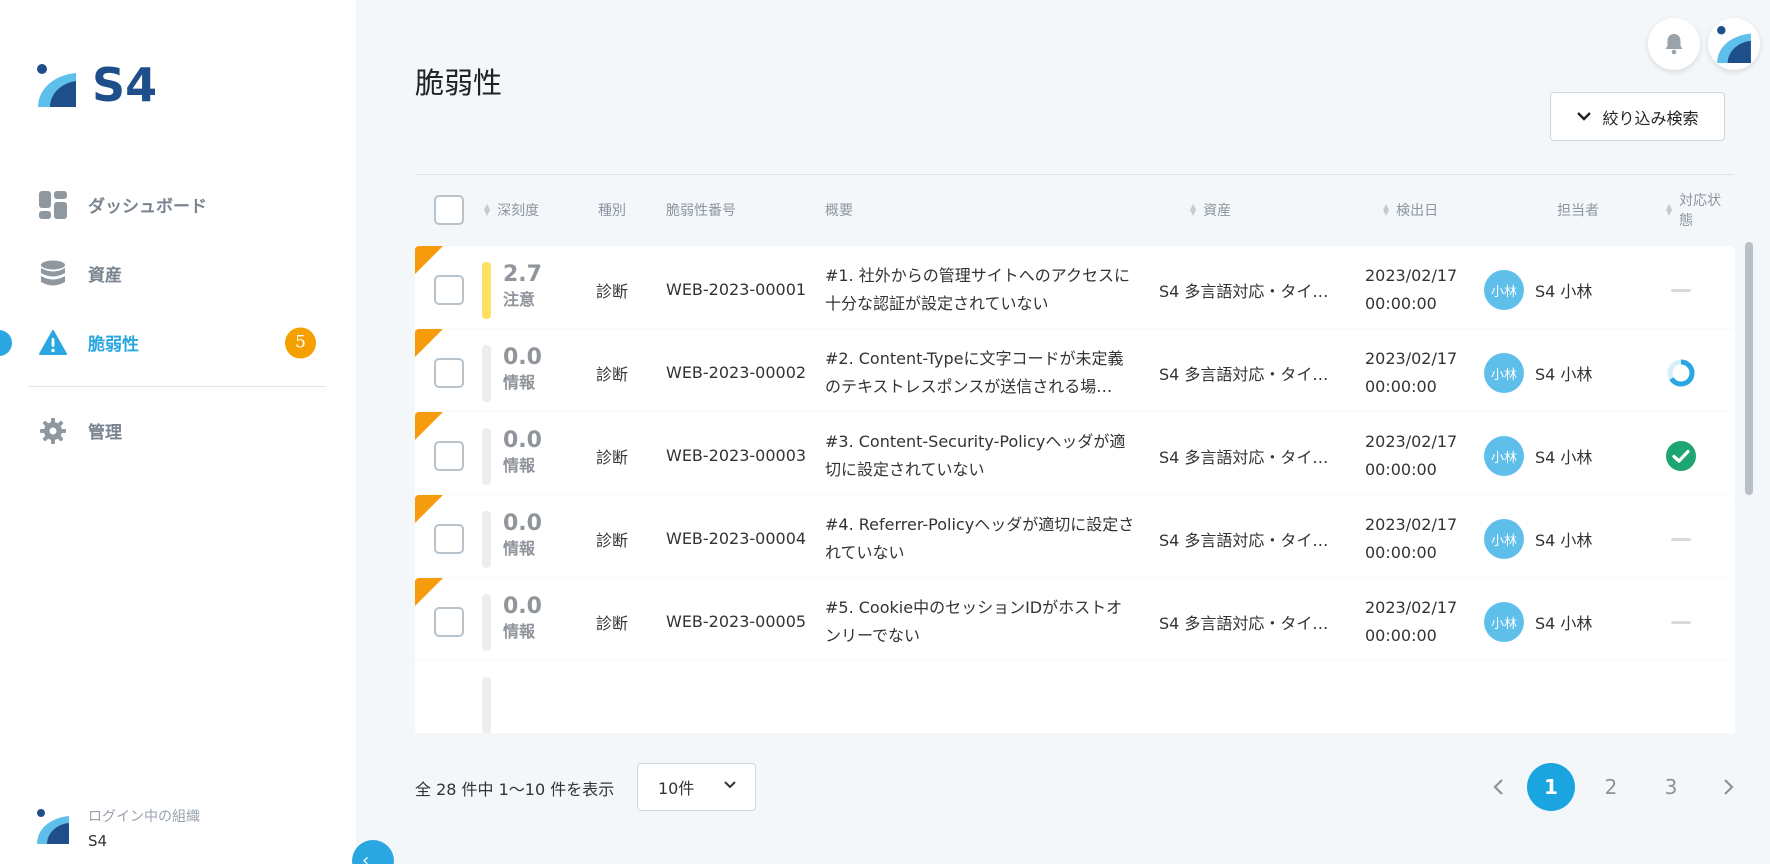 This screenshot has width=1770, height=864. I want to click on bell-icon, so click(1674, 44).